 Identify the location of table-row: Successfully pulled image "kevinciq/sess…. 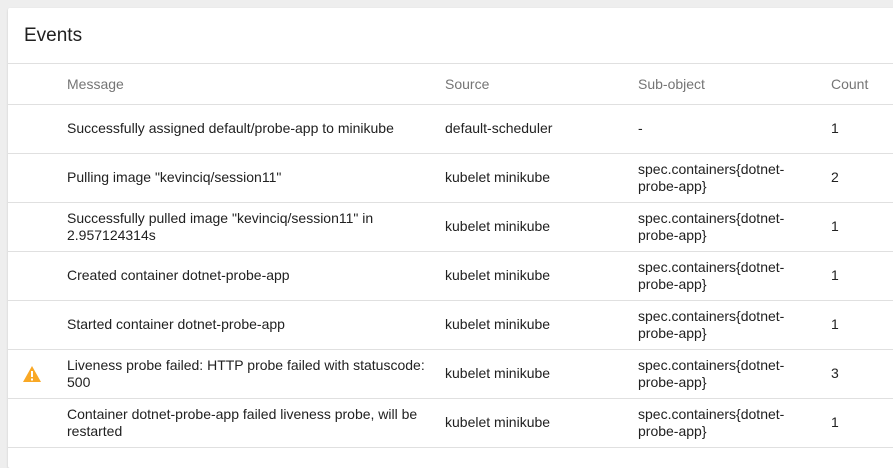
(450, 227).